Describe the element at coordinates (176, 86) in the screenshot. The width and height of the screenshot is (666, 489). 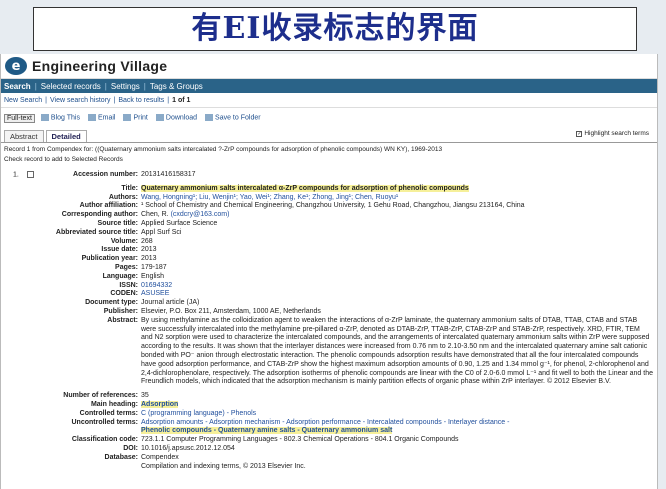
I see `nav-tags-groups: Tags & Groups` at that location.